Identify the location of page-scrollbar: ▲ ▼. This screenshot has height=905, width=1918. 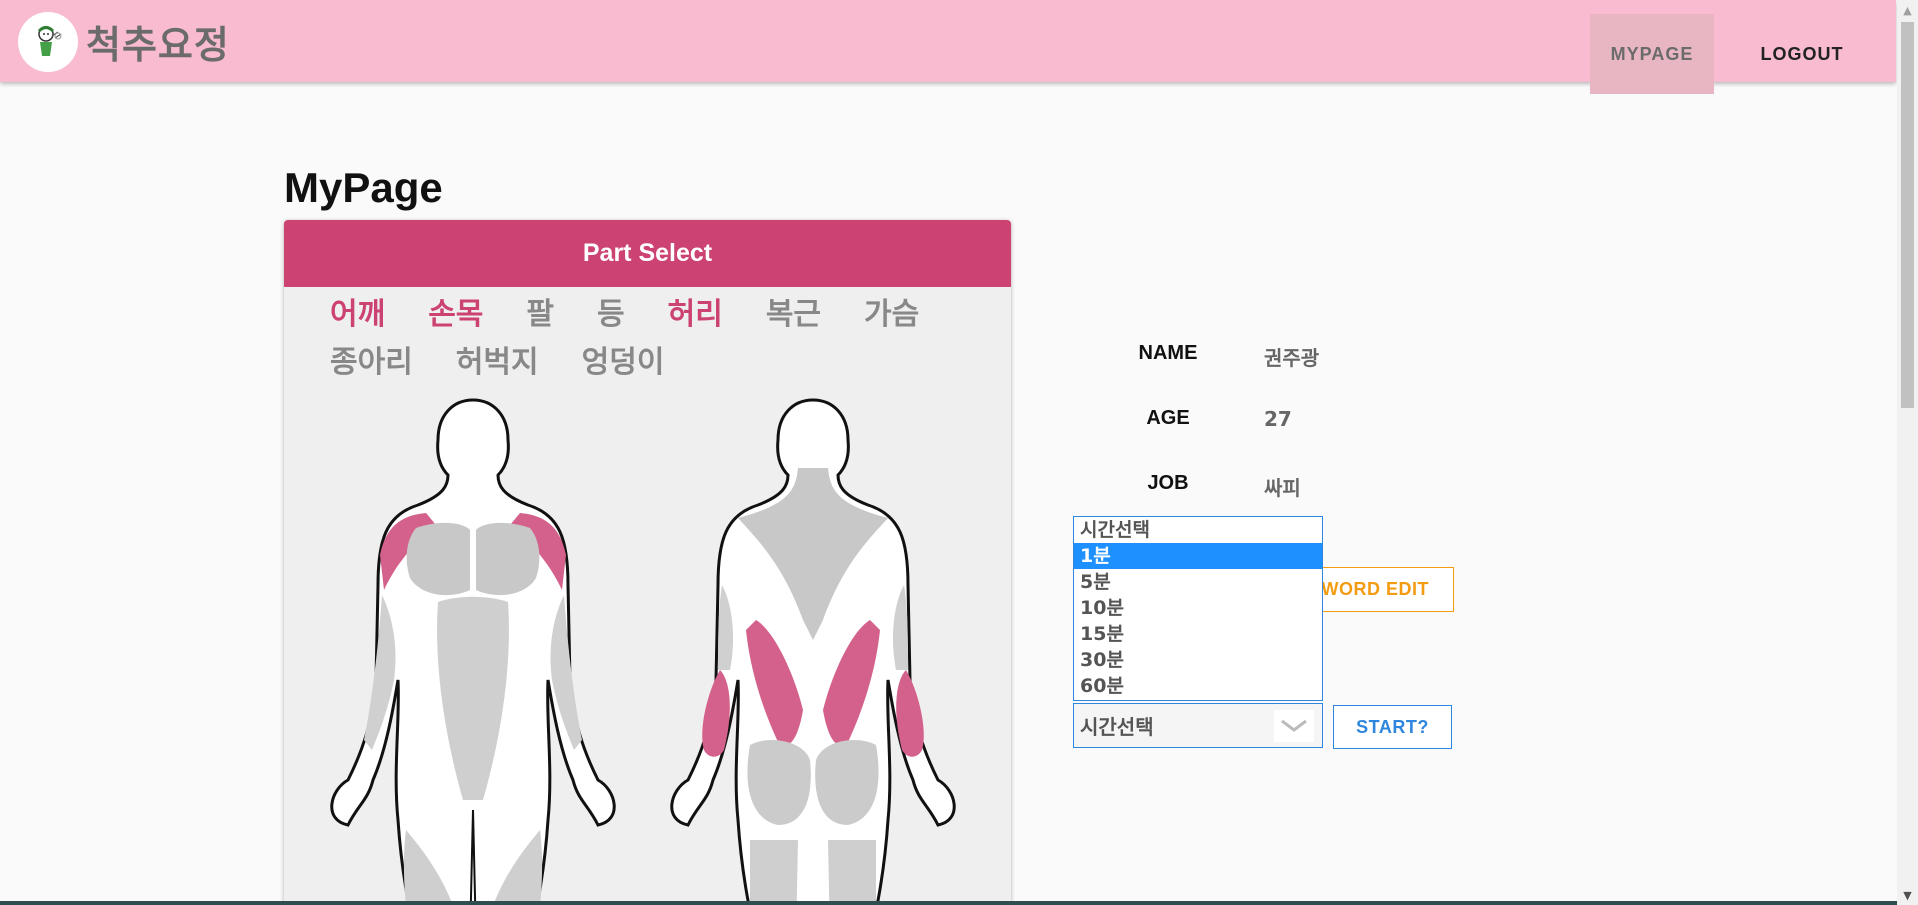
(1907, 452).